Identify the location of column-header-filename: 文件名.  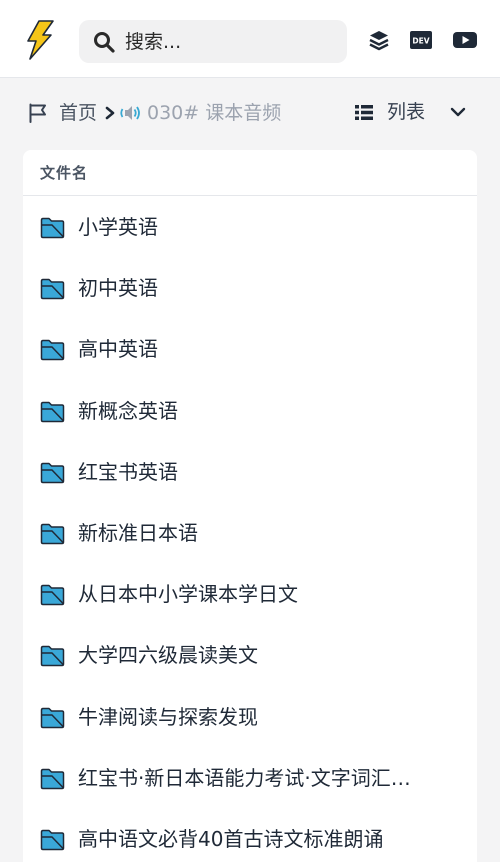
(250, 173).